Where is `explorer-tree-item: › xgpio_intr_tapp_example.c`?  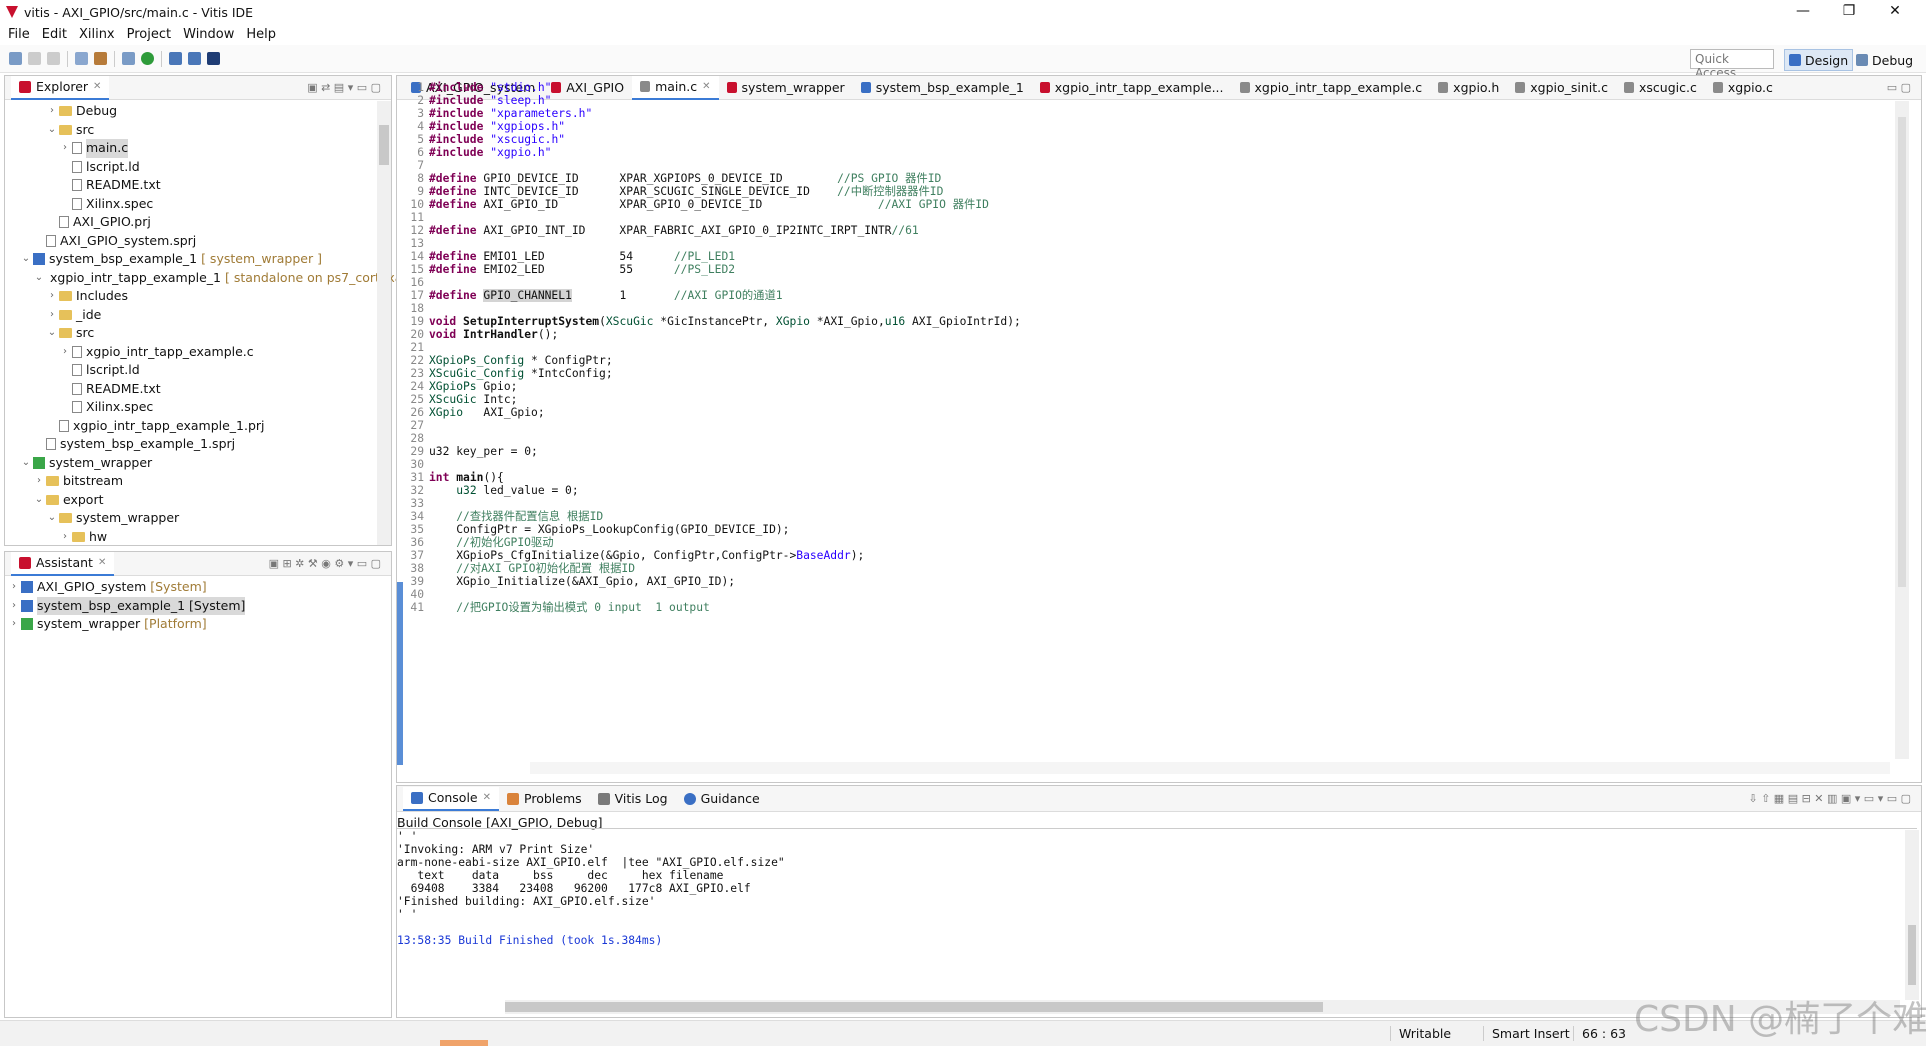
explorer-tree-item: › xgpio_intr_tapp_example.c is located at coordinates (198, 352).